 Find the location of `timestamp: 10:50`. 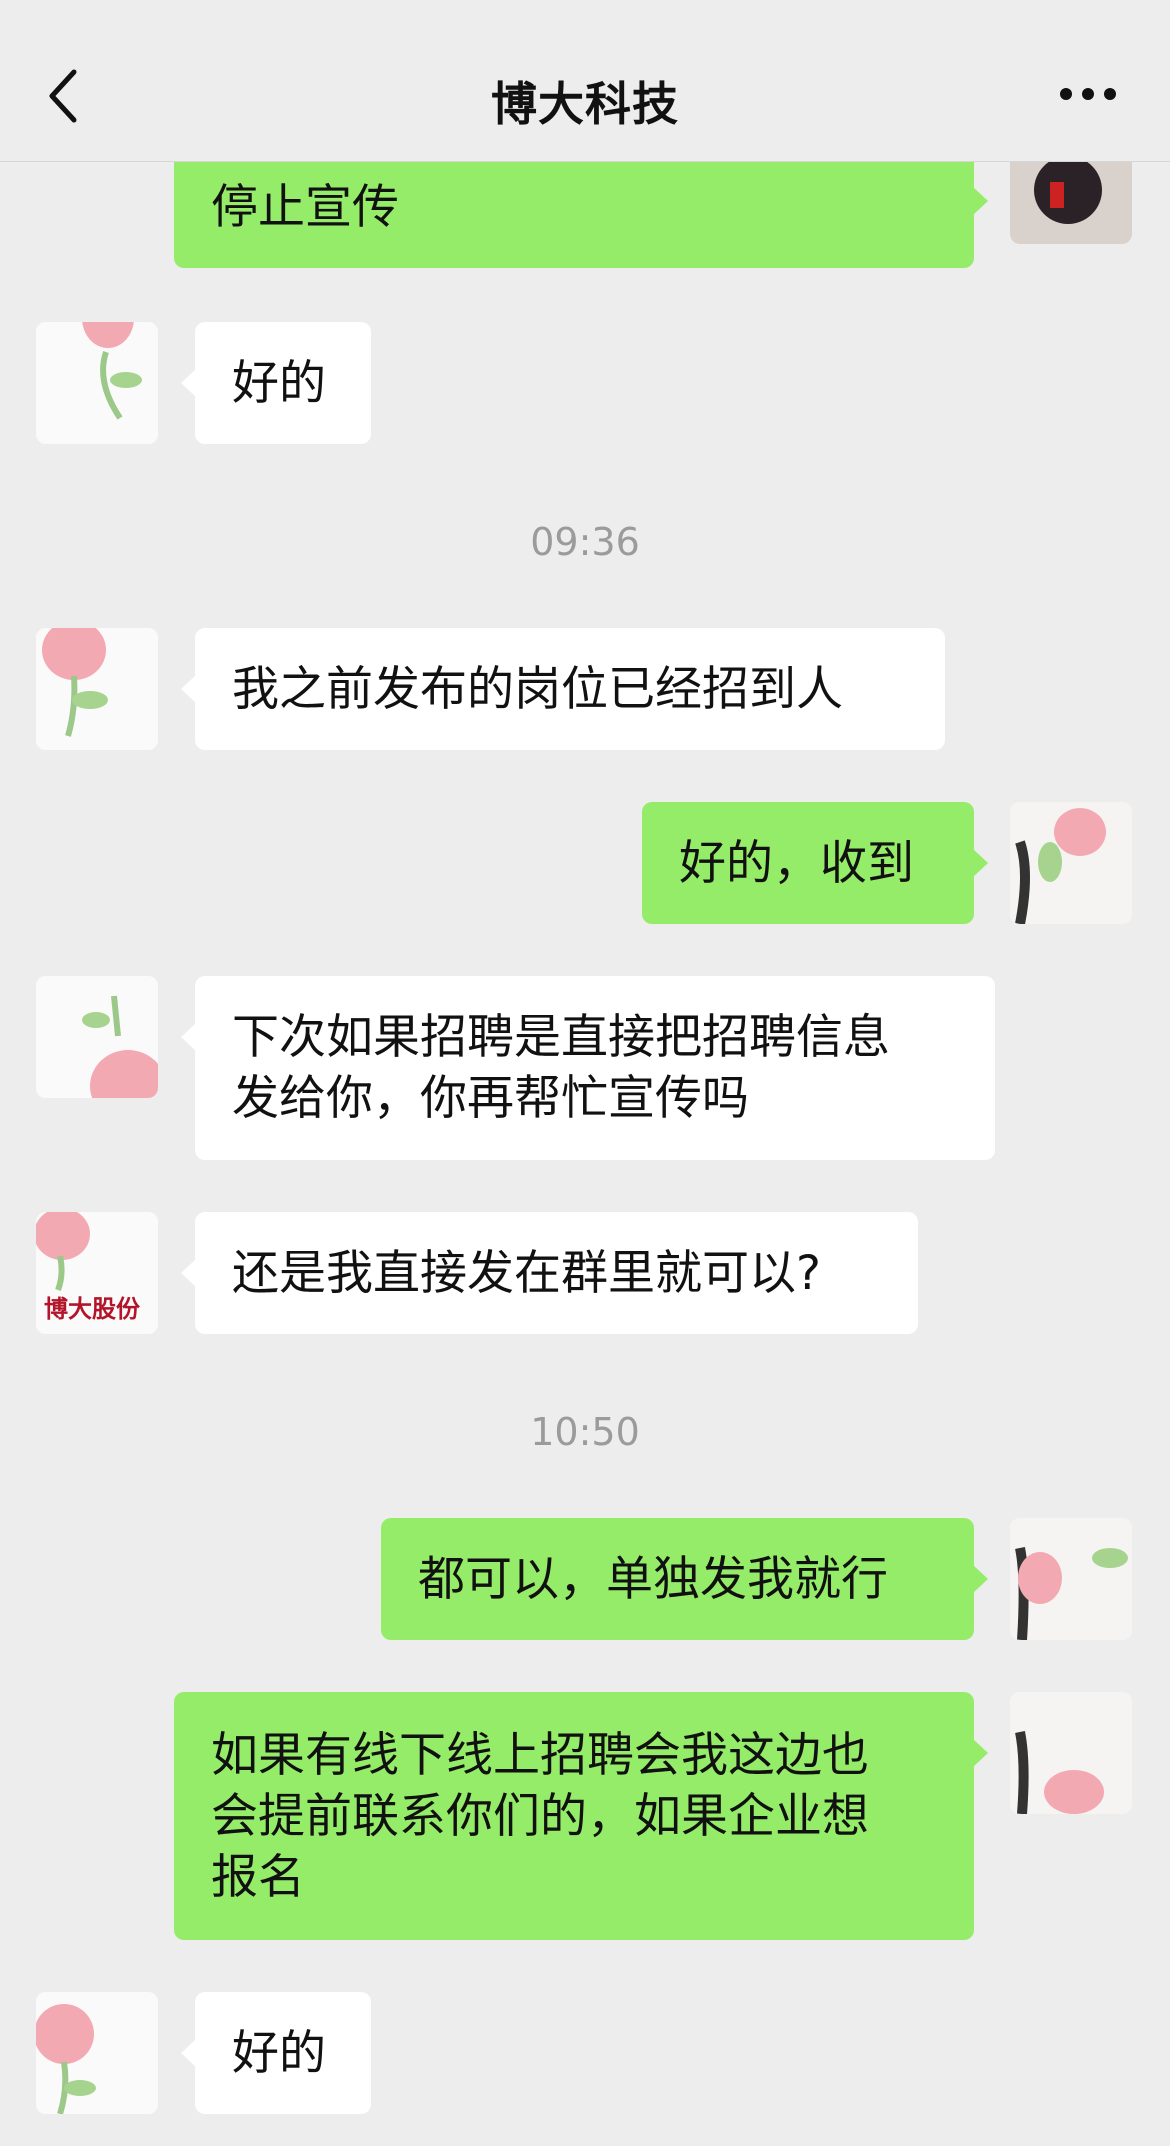

timestamp: 10:50 is located at coordinates (585, 1432).